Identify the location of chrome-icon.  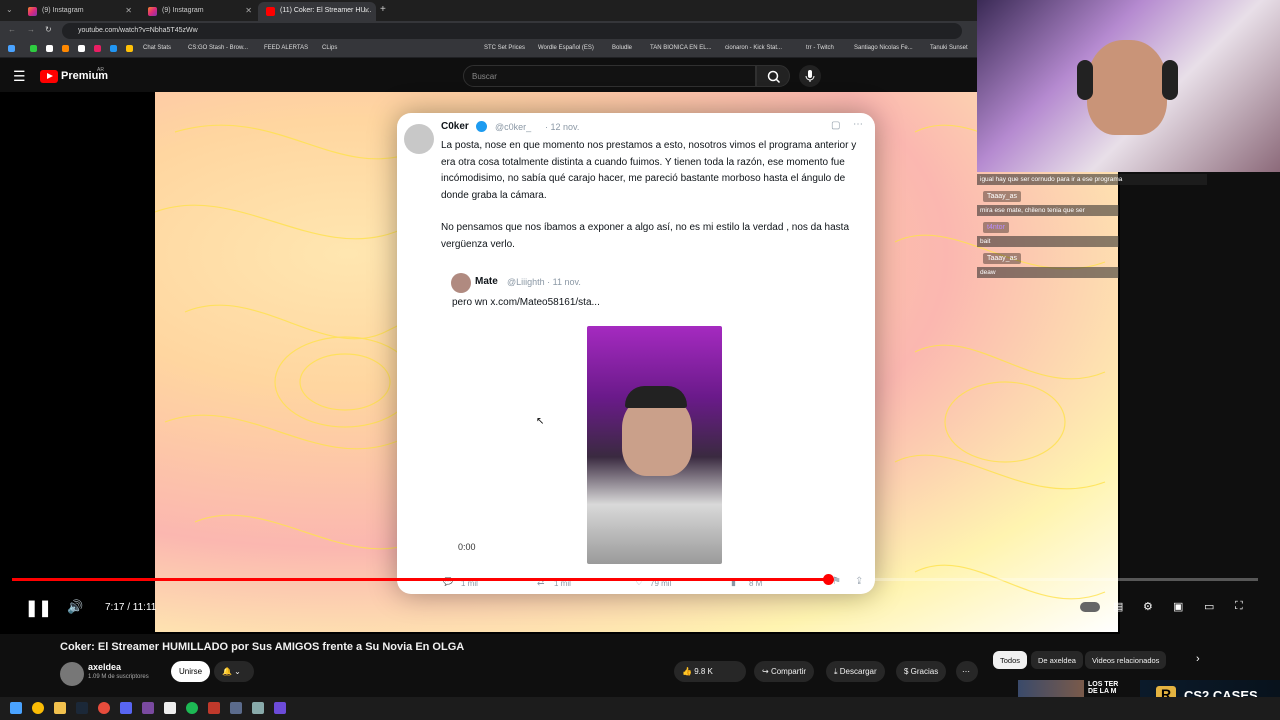
(38, 708).